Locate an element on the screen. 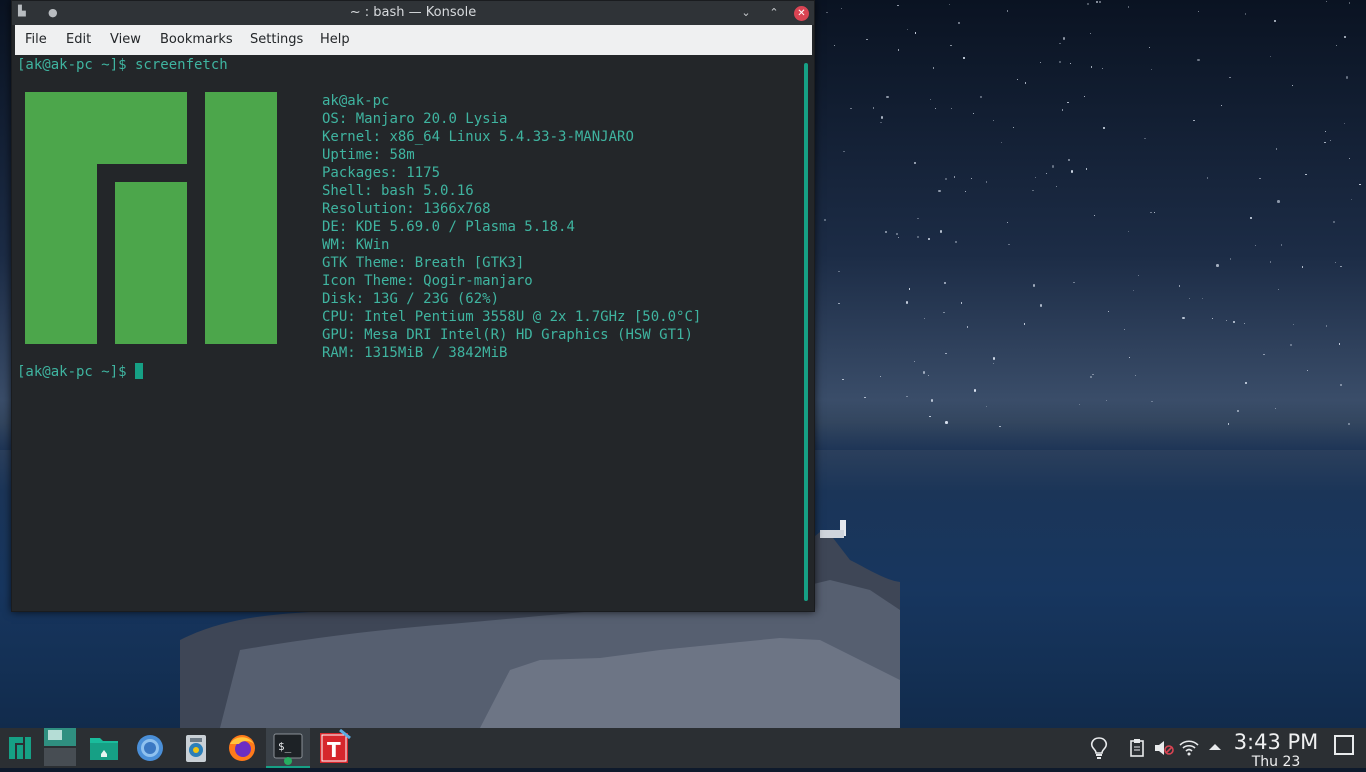  clock-time: 3:43 PM is located at coordinates (1276, 742).